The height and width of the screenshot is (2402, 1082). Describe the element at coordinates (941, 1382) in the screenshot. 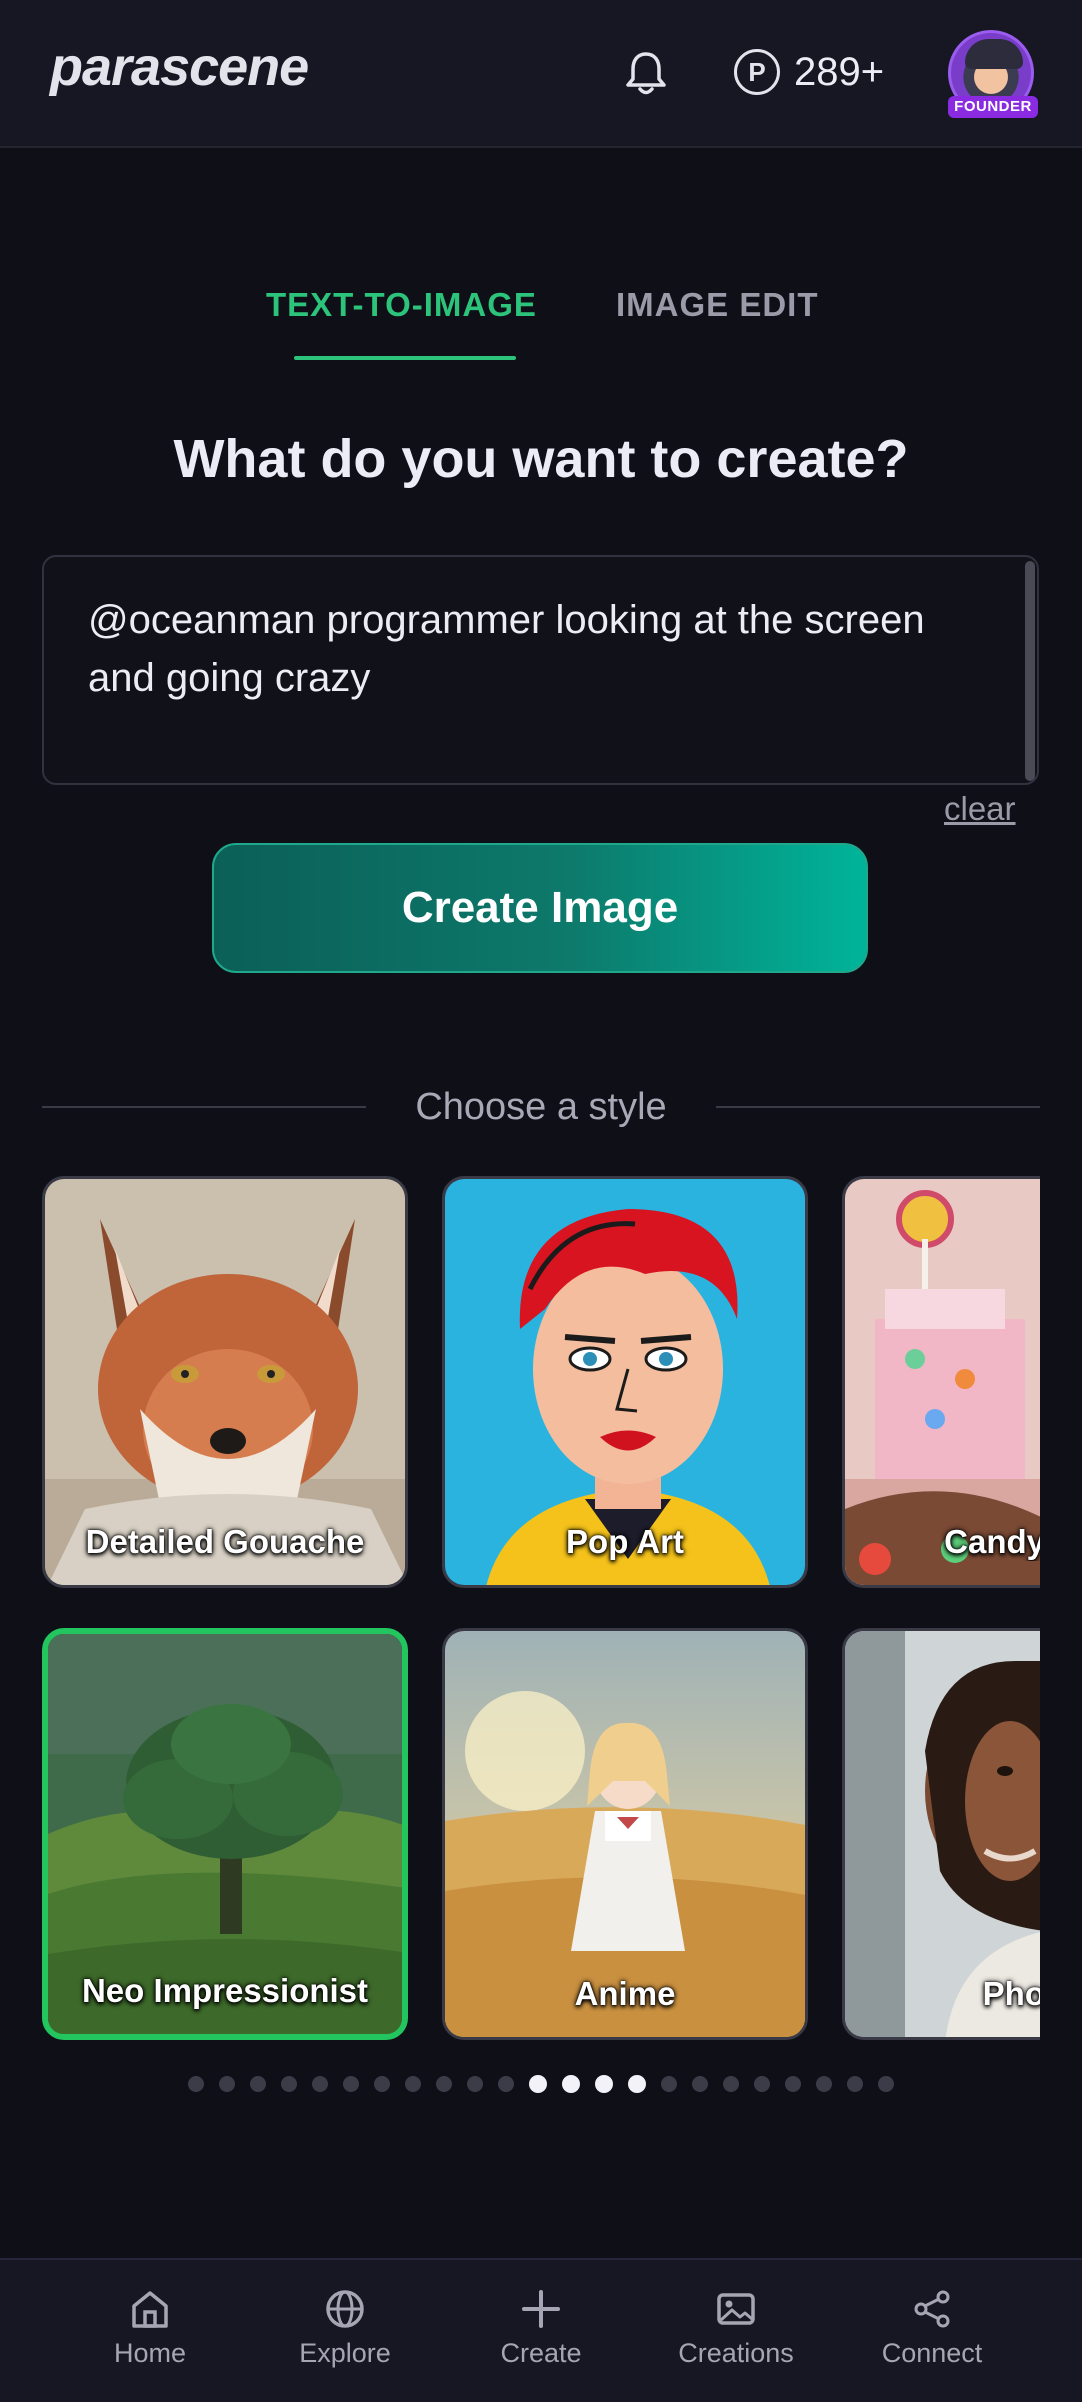

I see `style-card-candy: Candy` at that location.